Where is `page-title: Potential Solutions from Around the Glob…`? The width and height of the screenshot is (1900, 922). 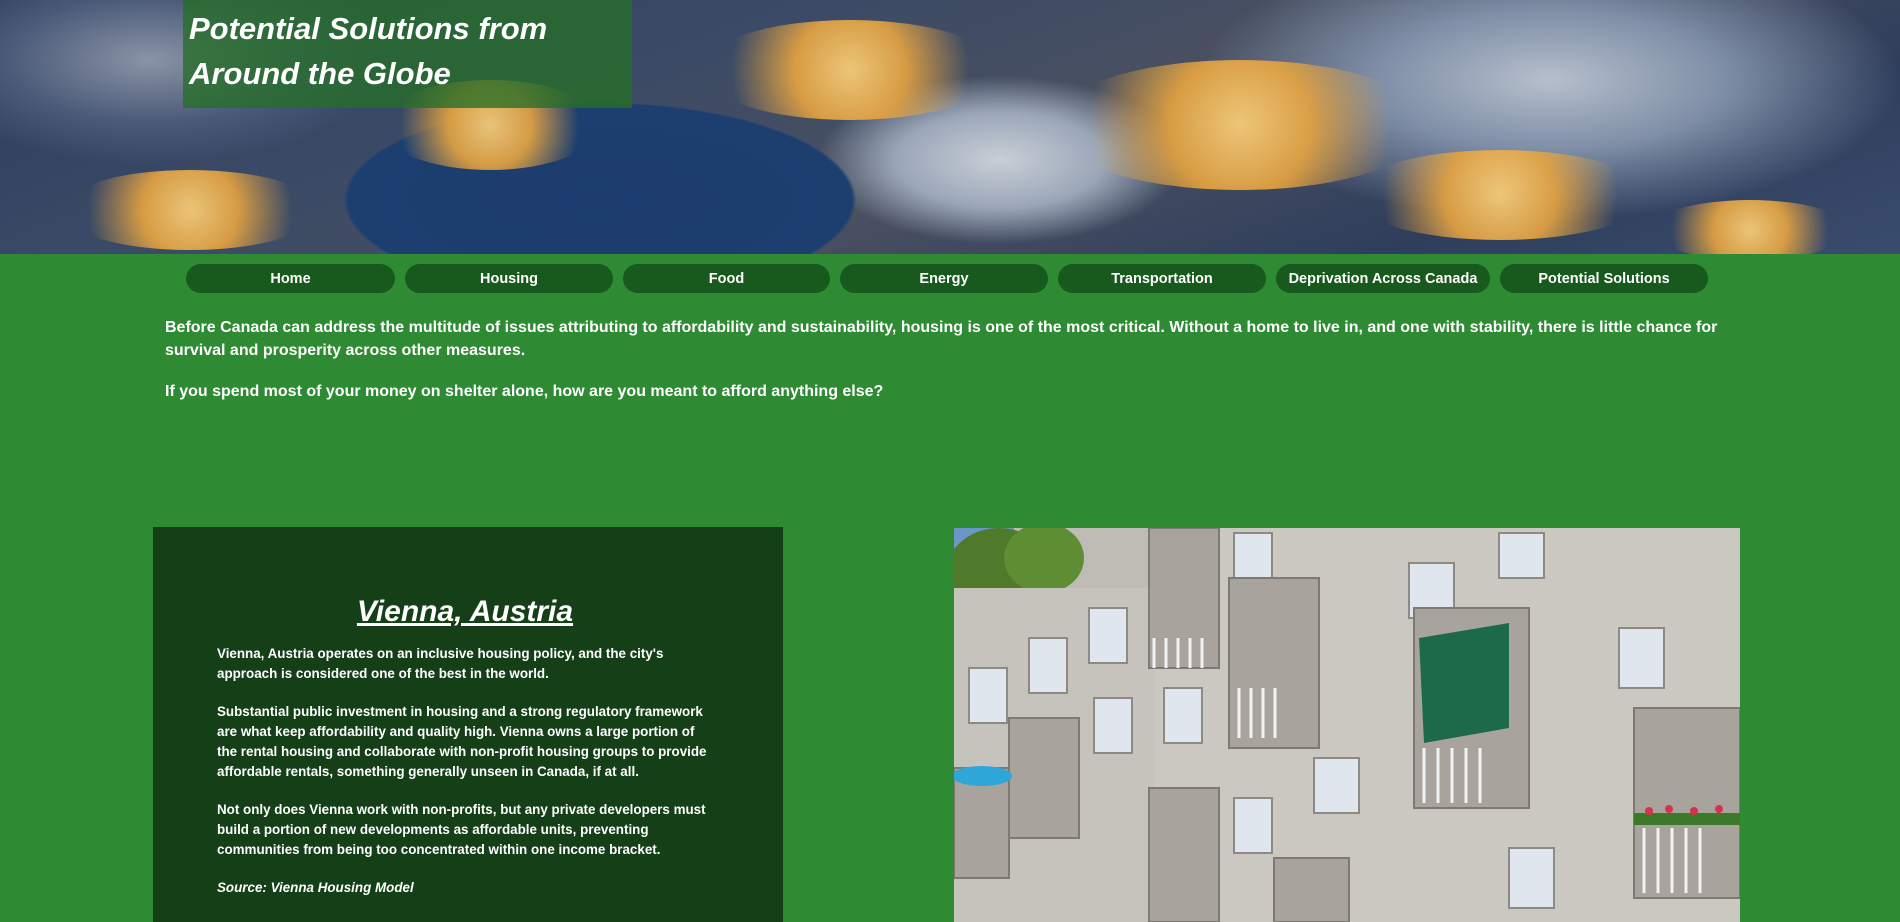 page-title: Potential Solutions from Around the Glob… is located at coordinates (407, 51).